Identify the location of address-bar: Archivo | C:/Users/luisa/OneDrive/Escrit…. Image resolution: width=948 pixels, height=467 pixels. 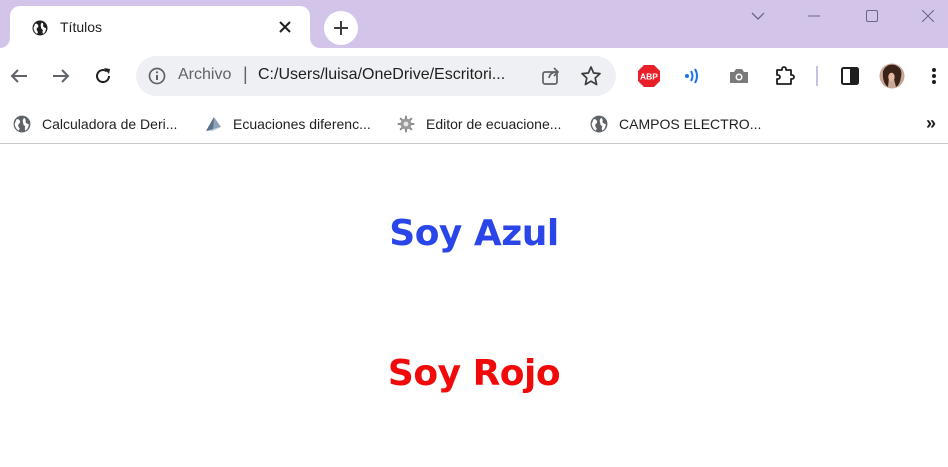
(376, 76).